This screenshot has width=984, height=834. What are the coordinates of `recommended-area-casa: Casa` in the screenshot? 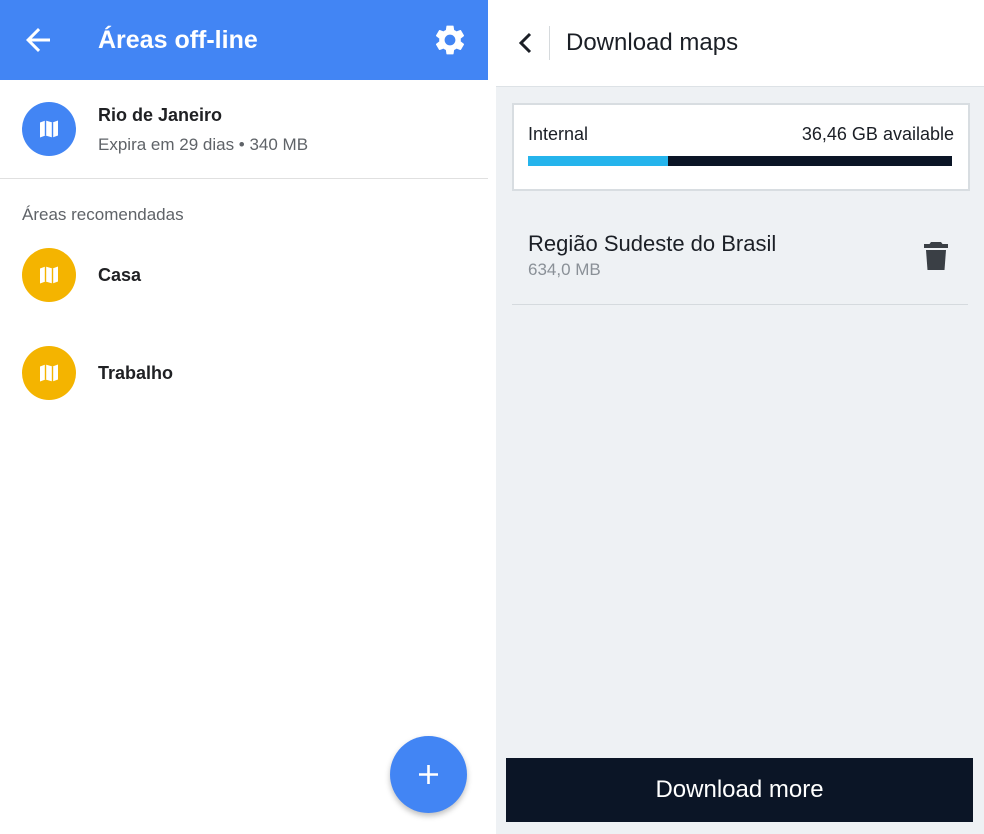 It's located at (244, 276).